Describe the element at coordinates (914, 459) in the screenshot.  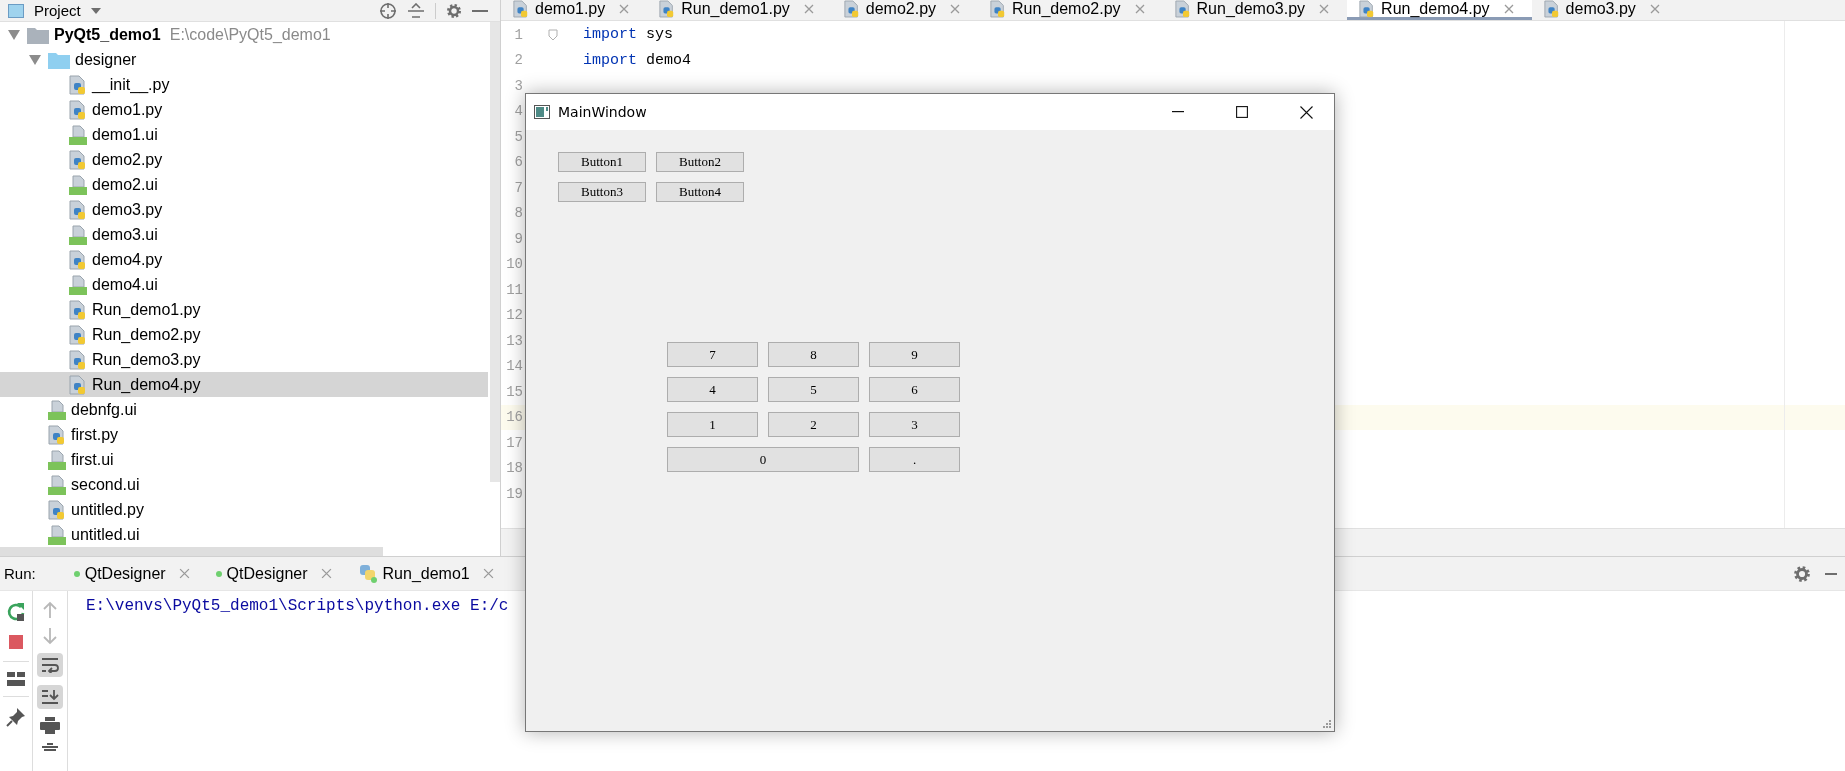
I see `keypad-button: .` at that location.